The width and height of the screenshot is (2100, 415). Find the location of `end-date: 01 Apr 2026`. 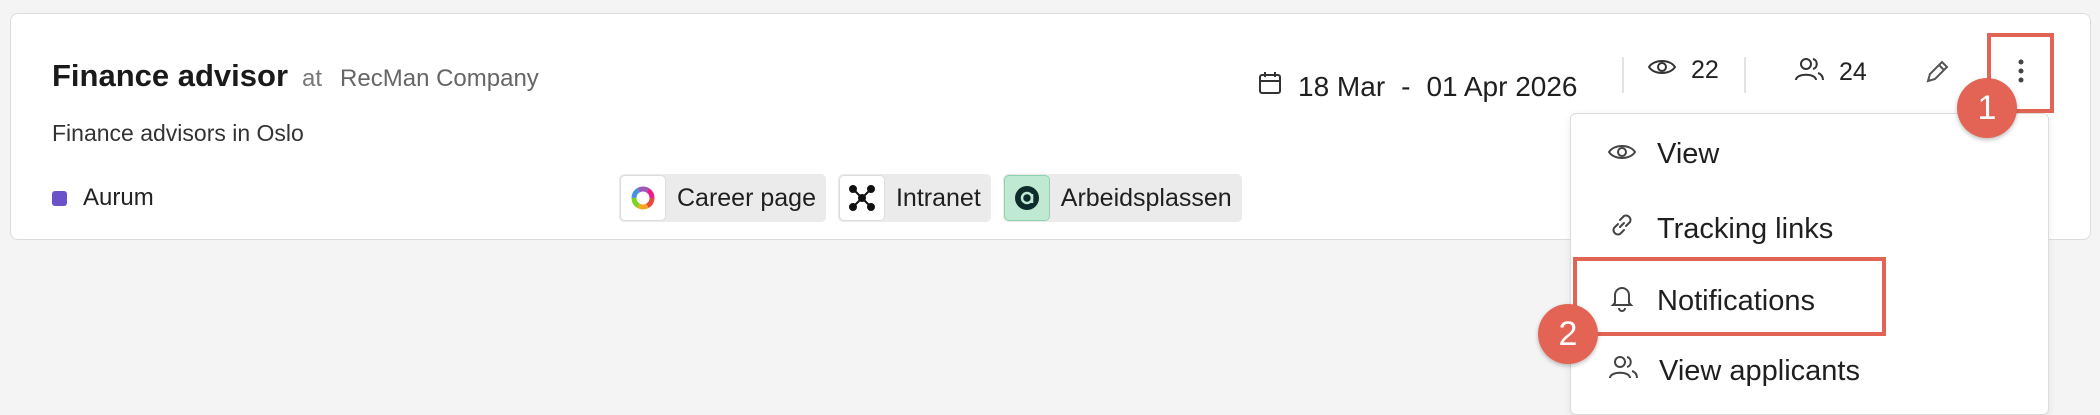

end-date: 01 Apr 2026 is located at coordinates (1502, 86).